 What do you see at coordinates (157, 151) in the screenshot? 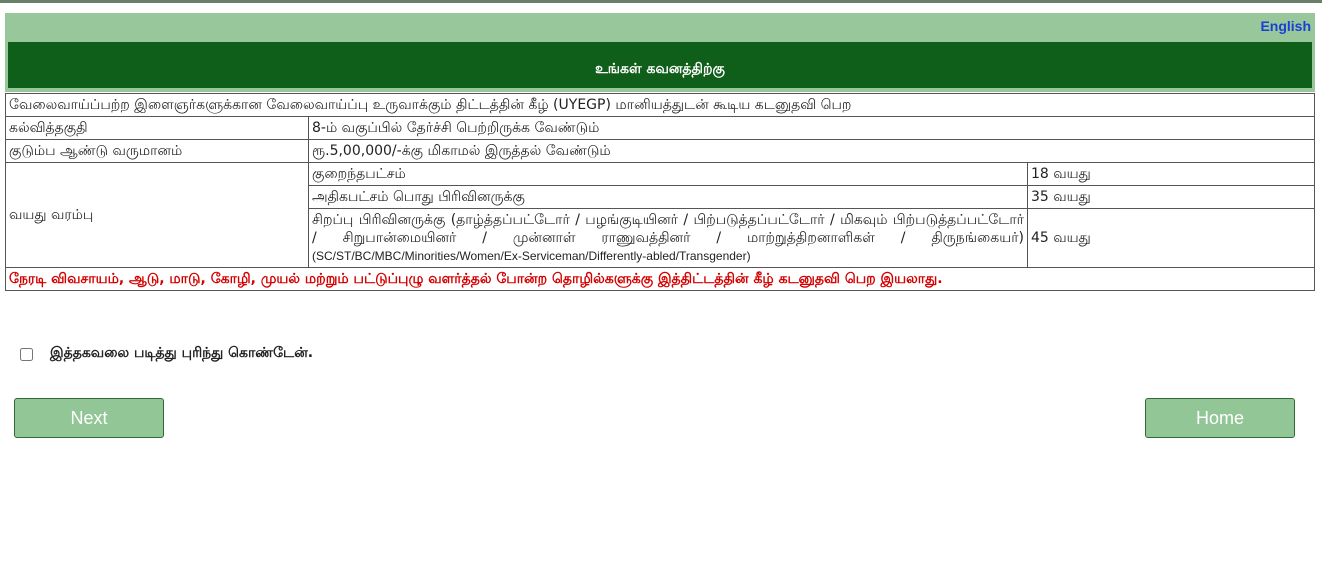
I see `income-label: குடும்ப ஆண்டு வருமானம்` at bounding box center [157, 151].